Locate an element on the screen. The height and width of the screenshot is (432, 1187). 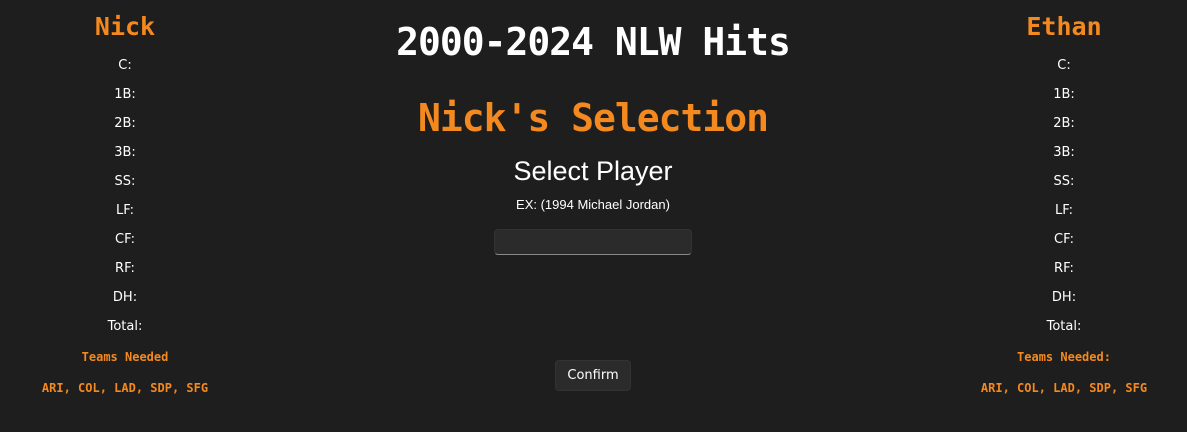
player-search-input is located at coordinates (593, 242).